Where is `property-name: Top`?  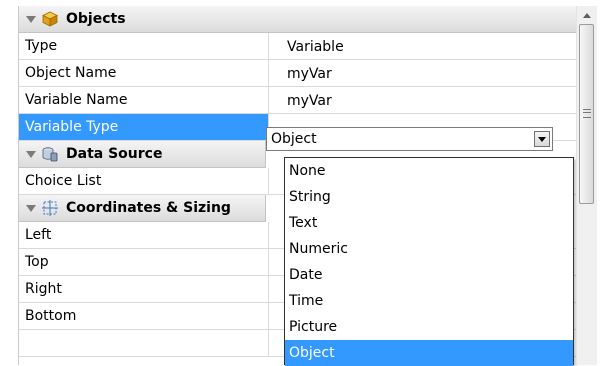
property-name: Top is located at coordinates (144, 262).